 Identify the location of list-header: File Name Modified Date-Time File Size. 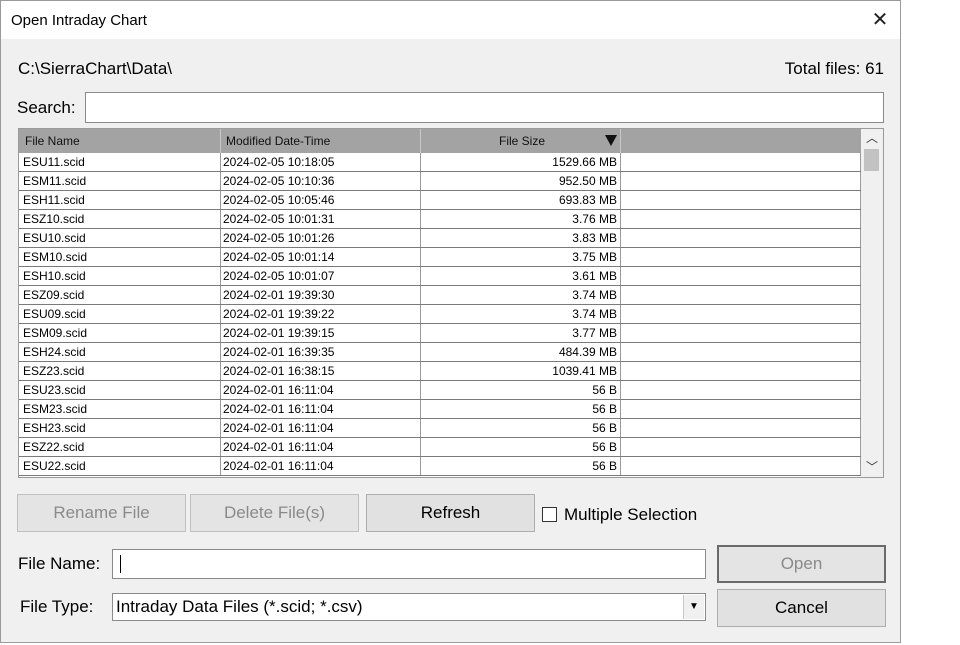
(440, 141).